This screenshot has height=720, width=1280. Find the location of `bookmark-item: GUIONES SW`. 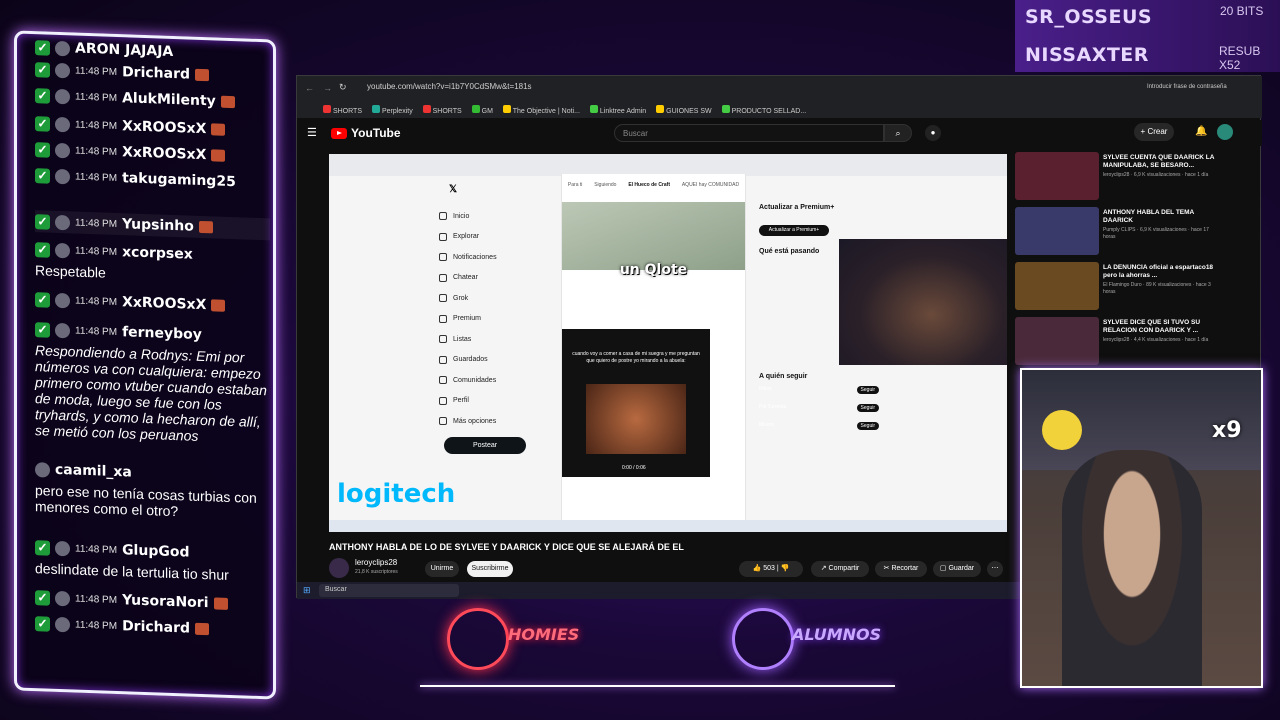

bookmark-item: GUIONES SW is located at coordinates (684, 110).